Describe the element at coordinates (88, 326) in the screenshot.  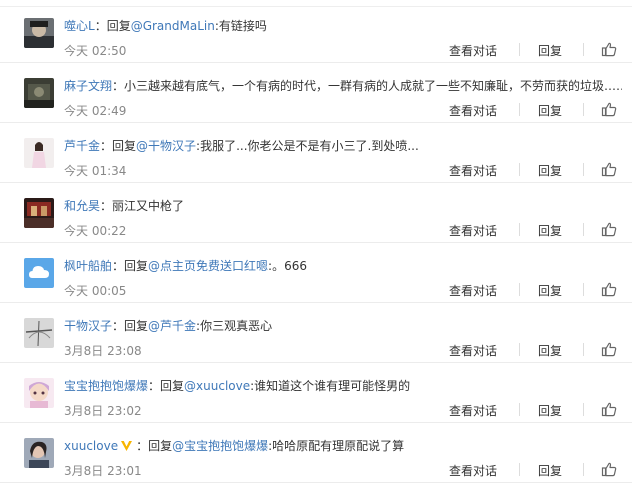
I see `username-link: 干物汉子` at that location.